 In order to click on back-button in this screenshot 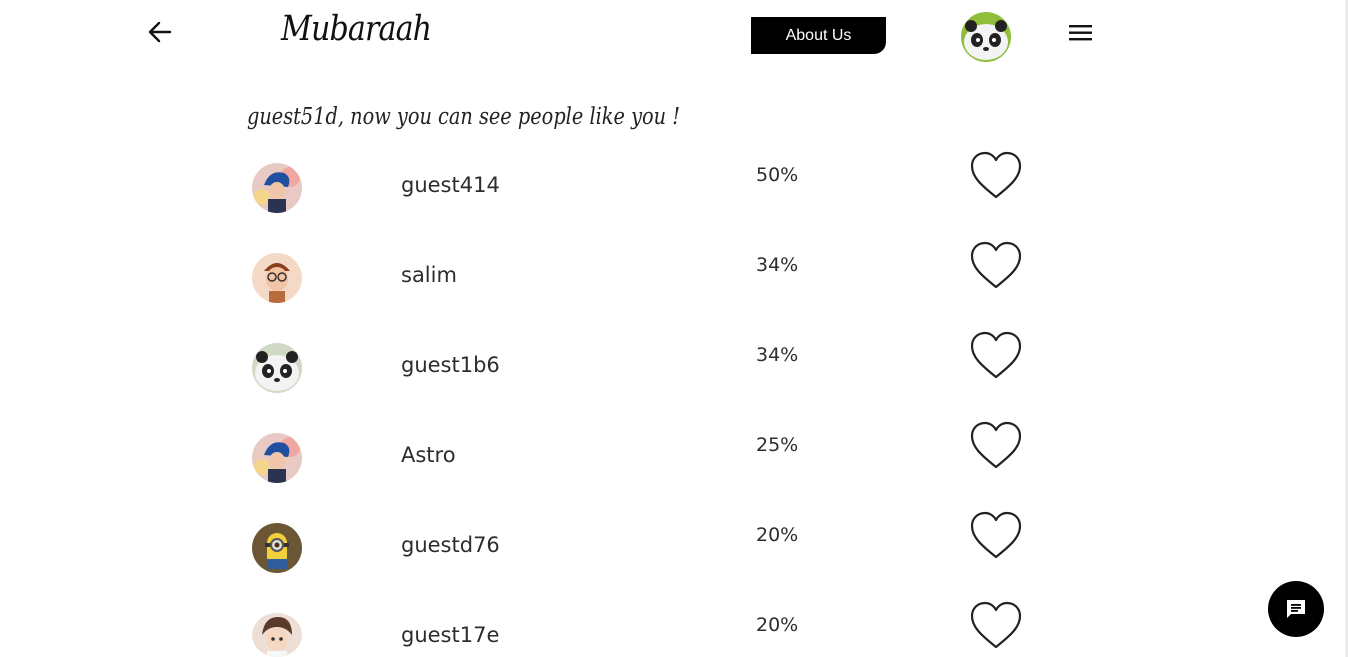, I will do `click(160, 32)`.